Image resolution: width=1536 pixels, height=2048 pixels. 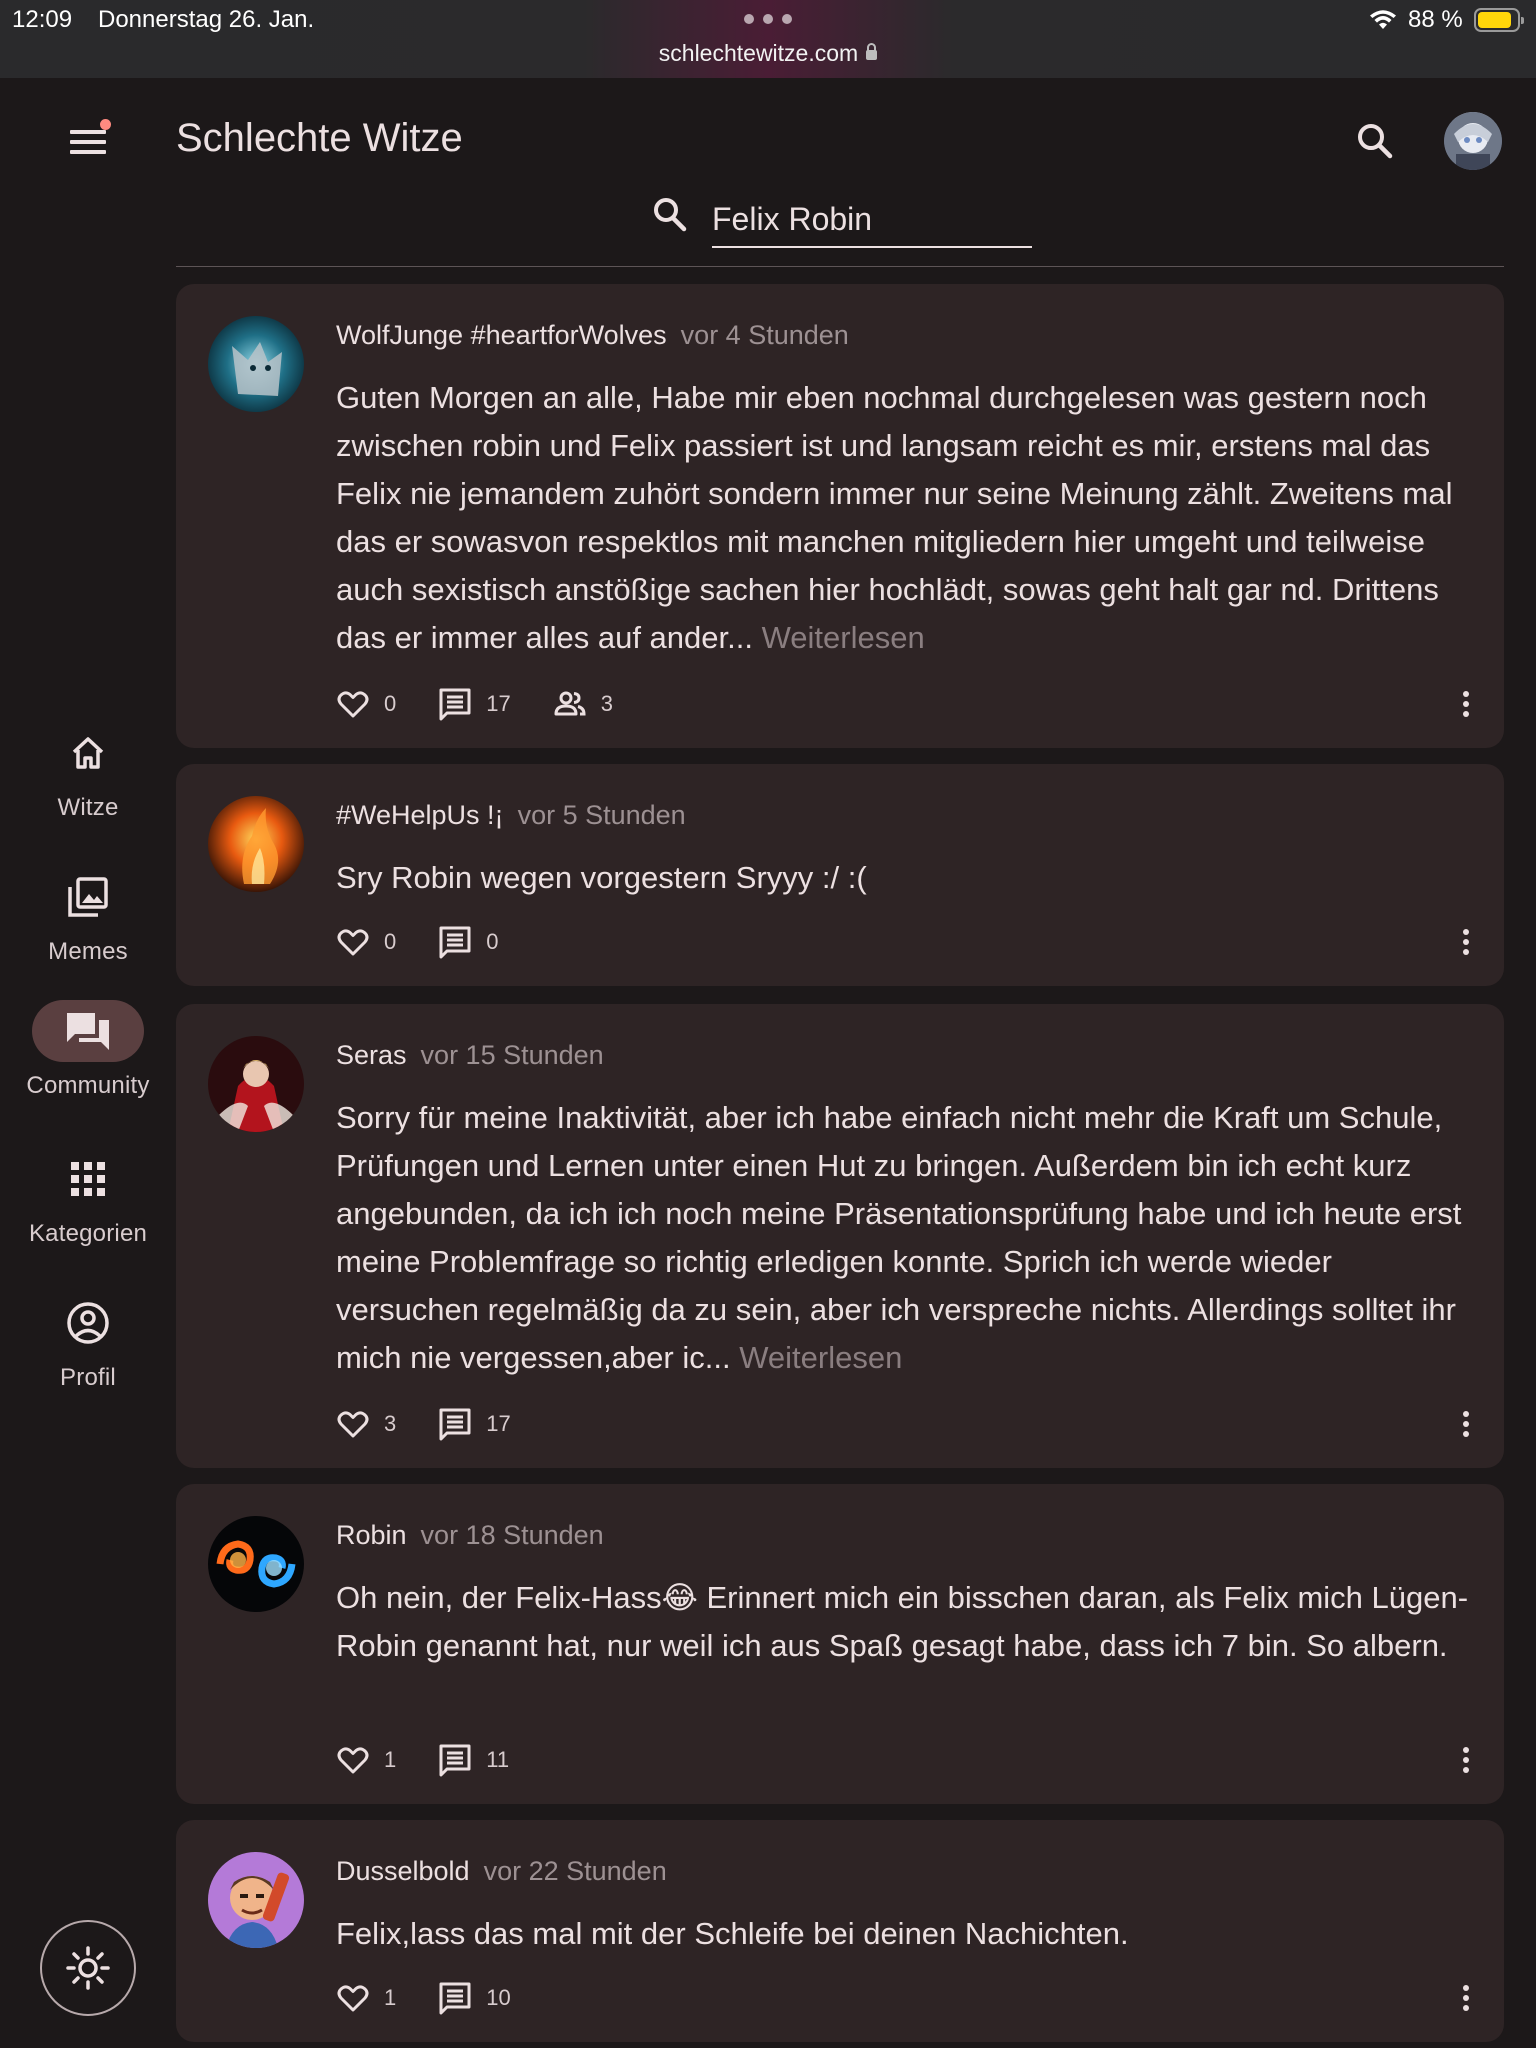 I want to click on post-actions: 0 17 3, so click(x=495, y=704).